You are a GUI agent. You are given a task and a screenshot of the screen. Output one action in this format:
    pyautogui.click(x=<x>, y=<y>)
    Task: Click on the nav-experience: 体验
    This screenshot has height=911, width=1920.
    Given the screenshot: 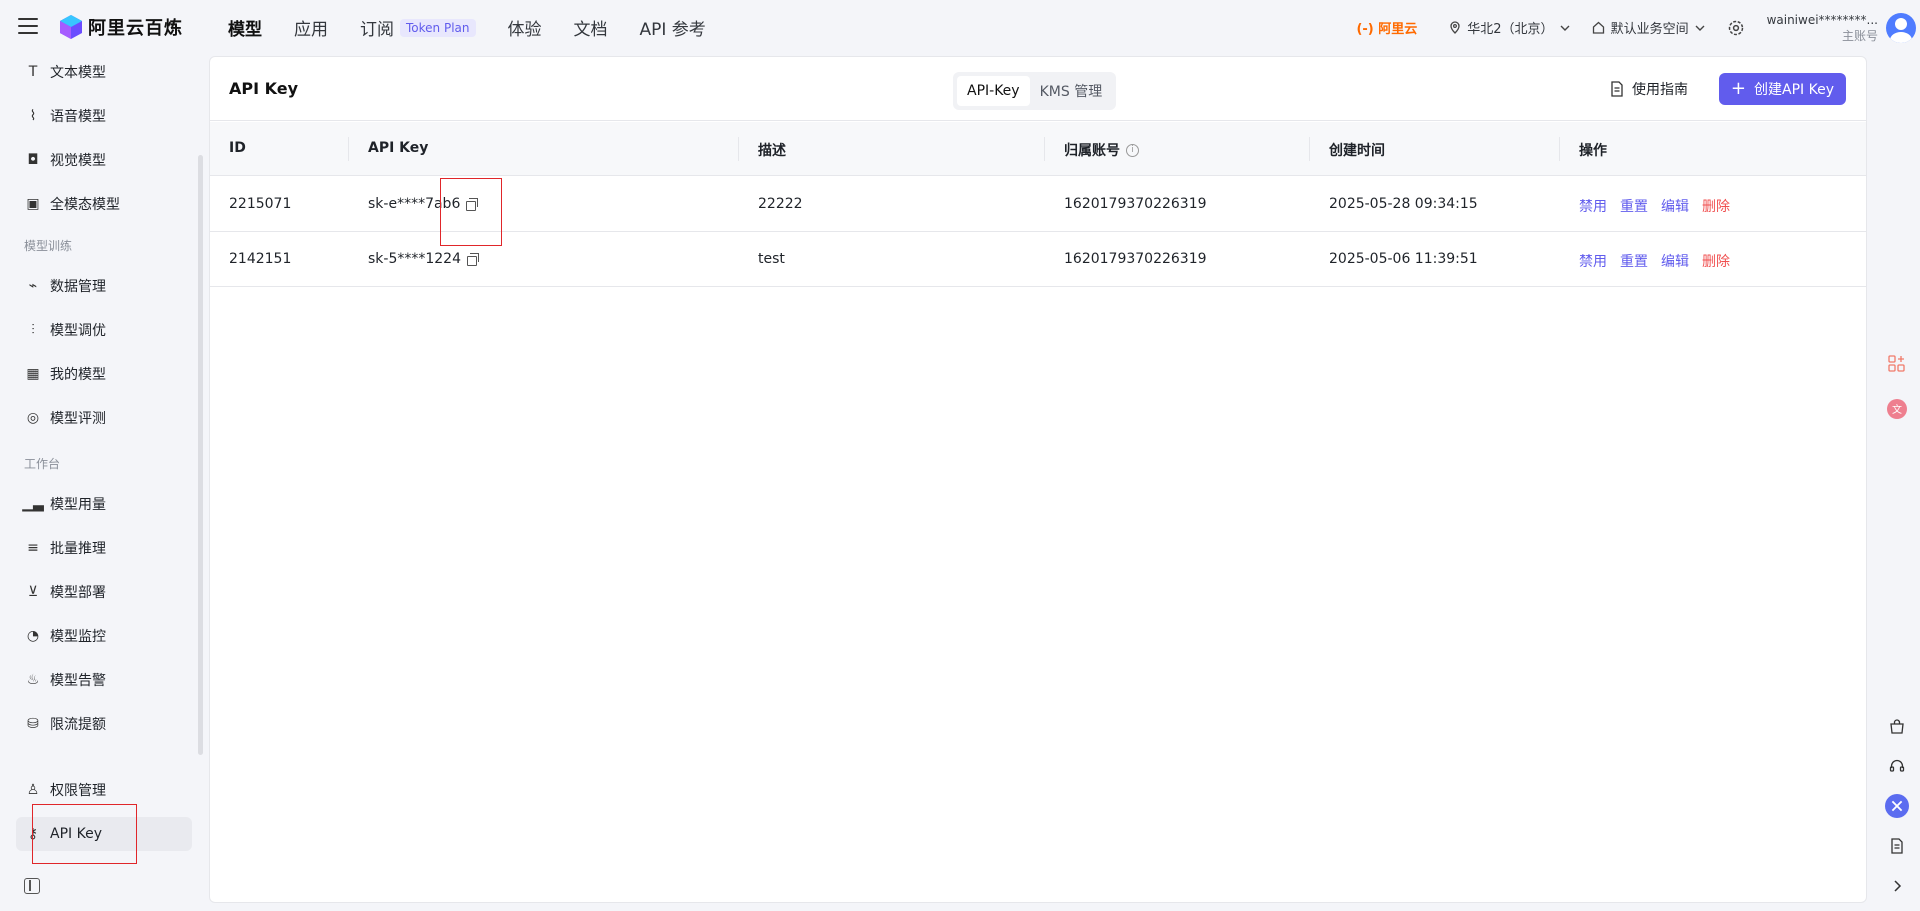 What is the action you would take?
    pyautogui.click(x=525, y=27)
    